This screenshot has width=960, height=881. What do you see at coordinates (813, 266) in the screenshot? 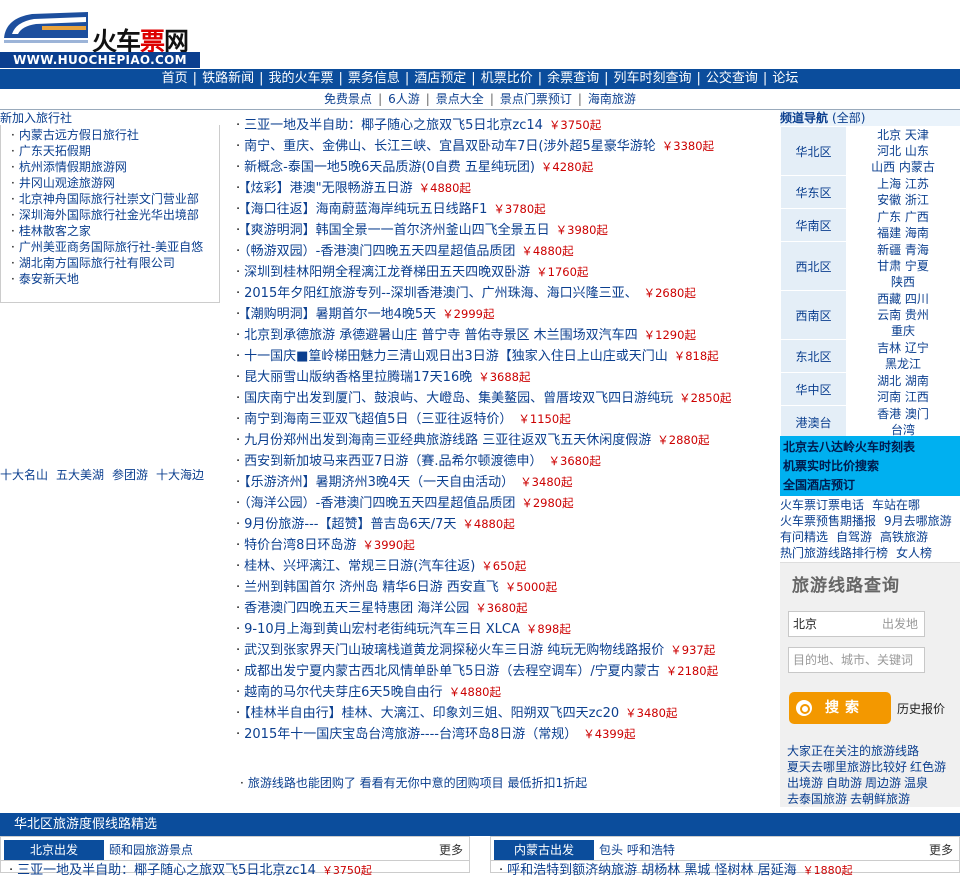
I see `region-name: 西北区` at bounding box center [813, 266].